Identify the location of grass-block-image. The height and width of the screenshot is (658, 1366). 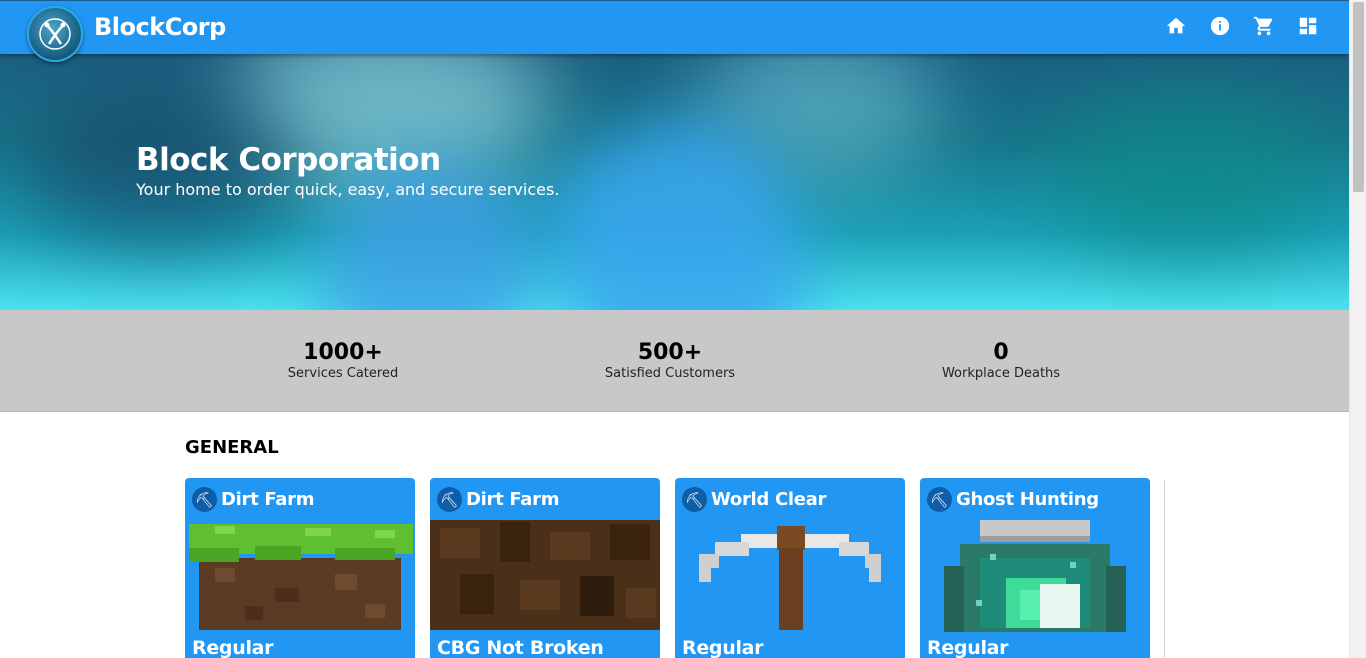
(301, 577).